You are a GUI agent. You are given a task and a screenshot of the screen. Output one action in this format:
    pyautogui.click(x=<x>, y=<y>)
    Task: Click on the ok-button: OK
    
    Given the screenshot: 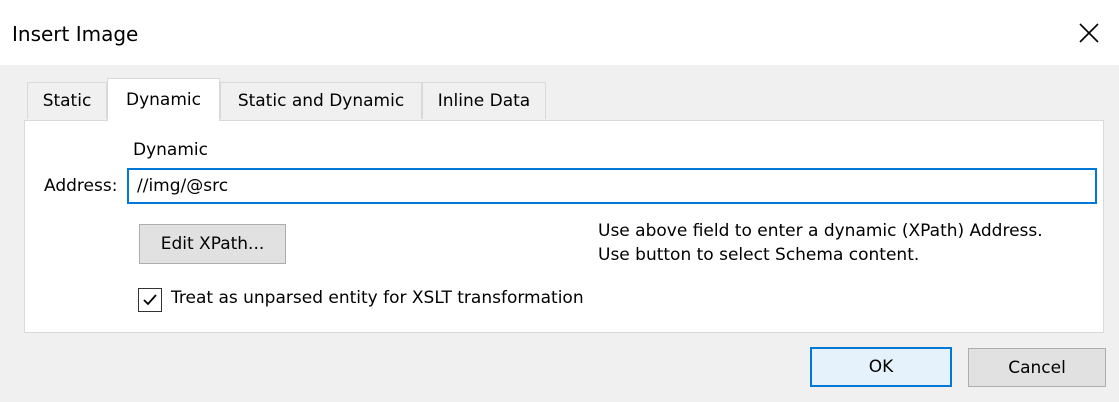 What is the action you would take?
    pyautogui.click(x=881, y=367)
    